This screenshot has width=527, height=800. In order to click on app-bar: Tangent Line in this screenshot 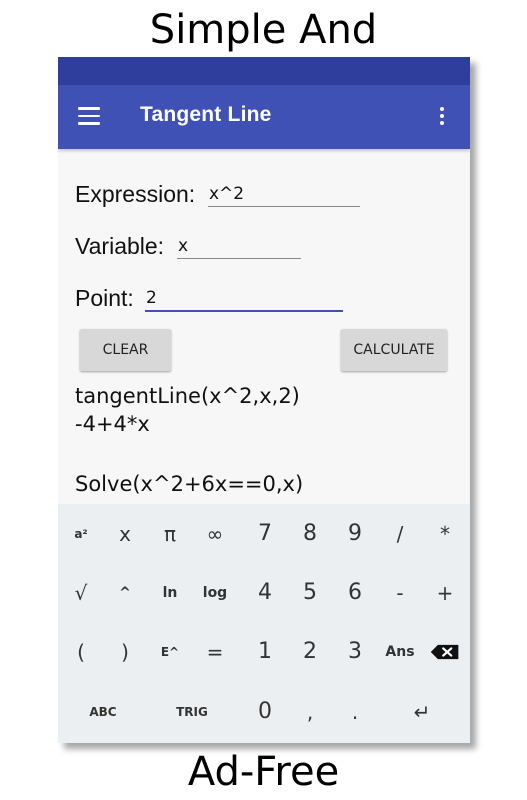, I will do `click(264, 117)`.